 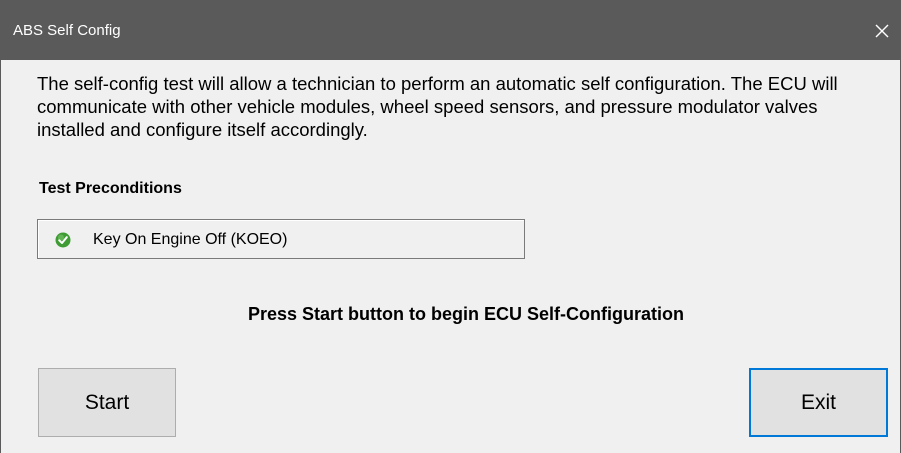 I want to click on close-icon, so click(x=882, y=31).